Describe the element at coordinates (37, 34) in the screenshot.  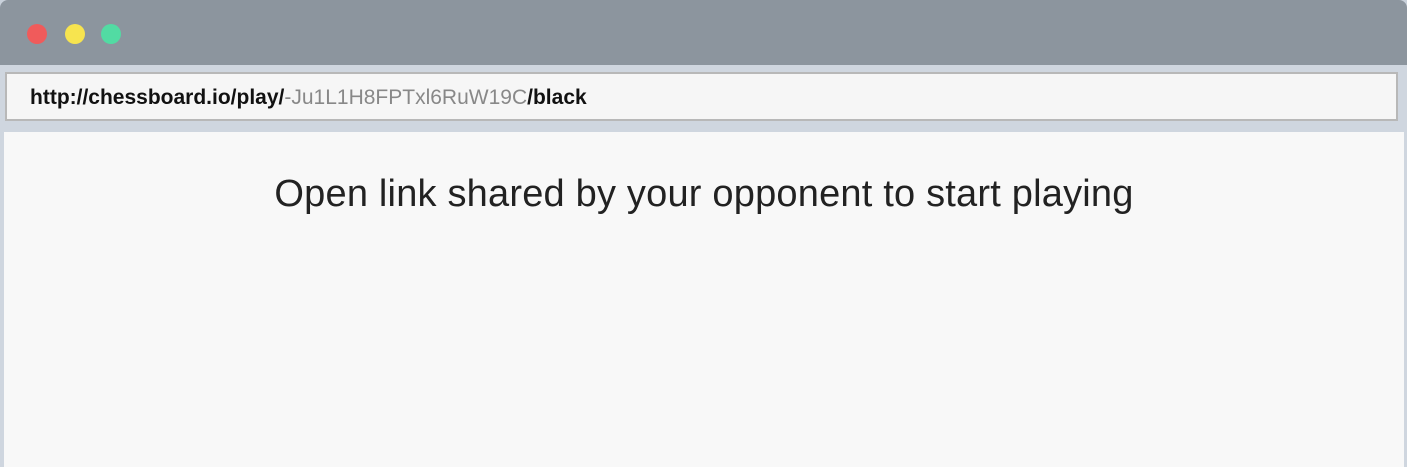
I see `close-window-button` at that location.